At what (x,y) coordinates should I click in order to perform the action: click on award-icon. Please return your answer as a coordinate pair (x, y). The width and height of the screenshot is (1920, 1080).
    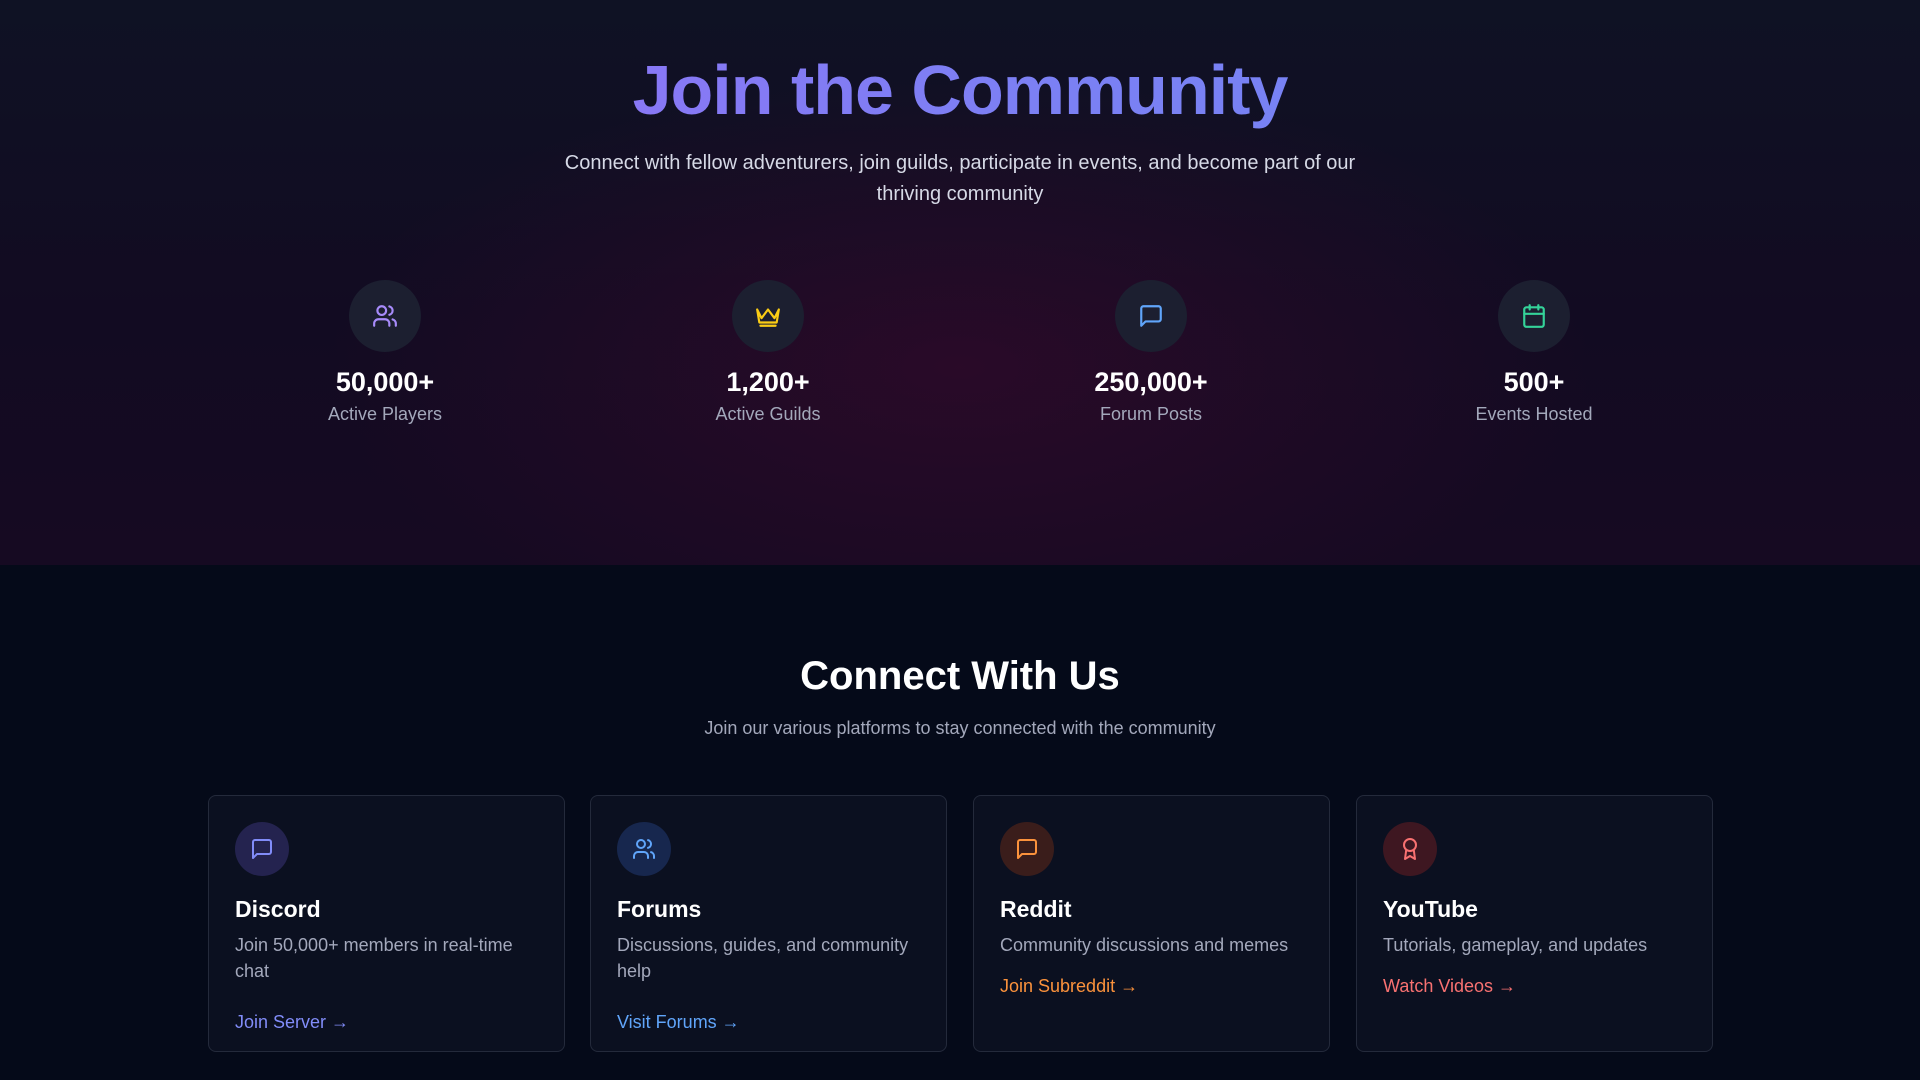
    Looking at the image, I should click on (1410, 849).